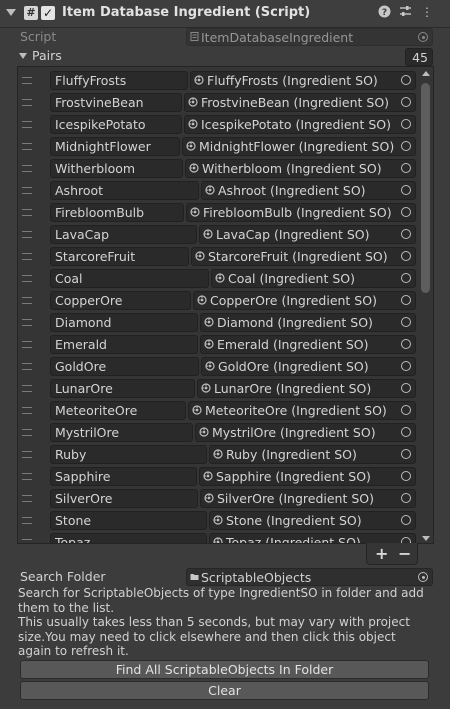 The height and width of the screenshot is (709, 450). What do you see at coordinates (300, 124) in the screenshot?
I see `pair-value-field: IcespikePotato (Ingredient SO)` at bounding box center [300, 124].